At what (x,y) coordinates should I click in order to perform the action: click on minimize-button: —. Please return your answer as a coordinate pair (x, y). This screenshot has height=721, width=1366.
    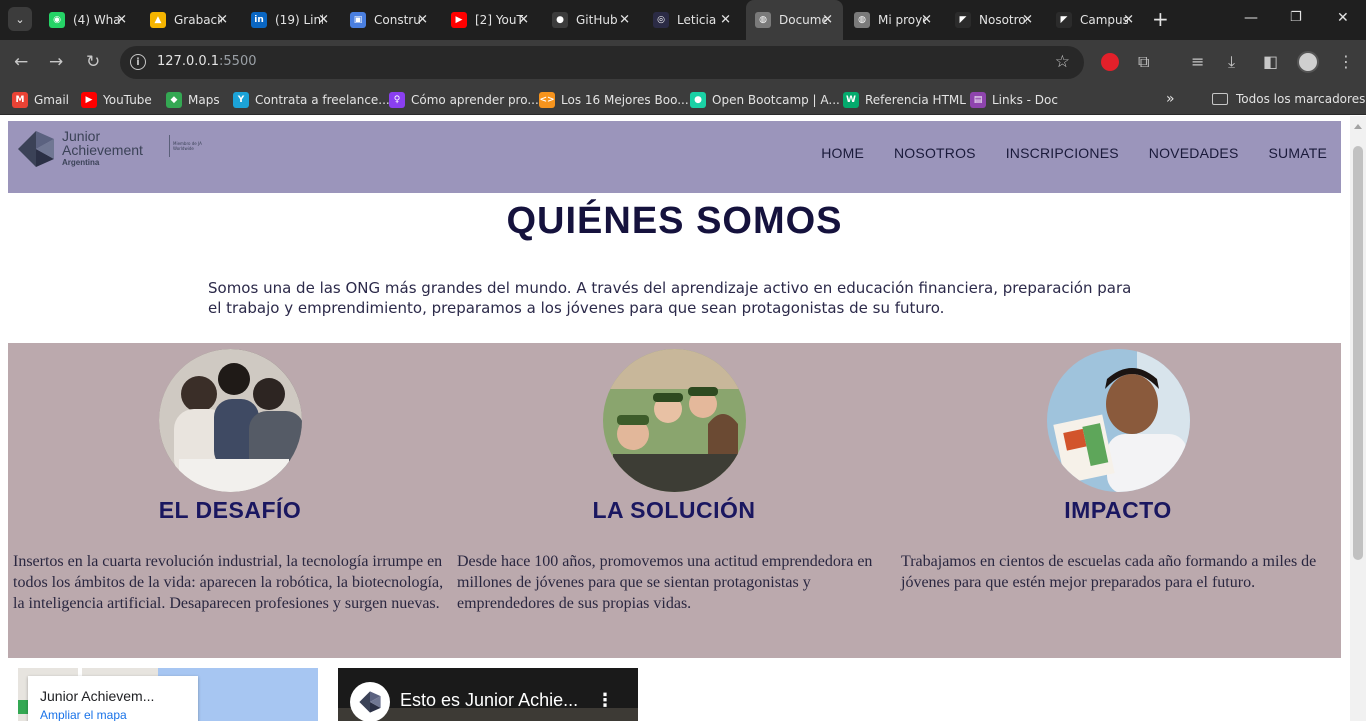
    Looking at the image, I should click on (1251, 18).